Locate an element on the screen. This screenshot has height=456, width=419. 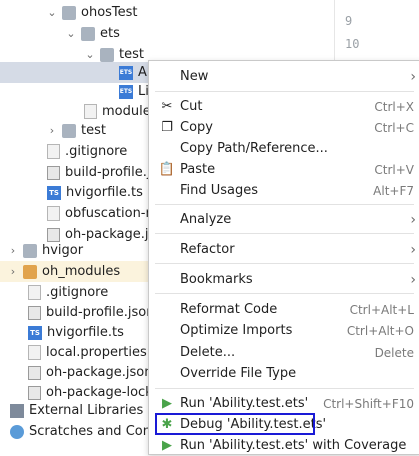
menu-item-delete: Delete... Delete is located at coordinates (284, 352).